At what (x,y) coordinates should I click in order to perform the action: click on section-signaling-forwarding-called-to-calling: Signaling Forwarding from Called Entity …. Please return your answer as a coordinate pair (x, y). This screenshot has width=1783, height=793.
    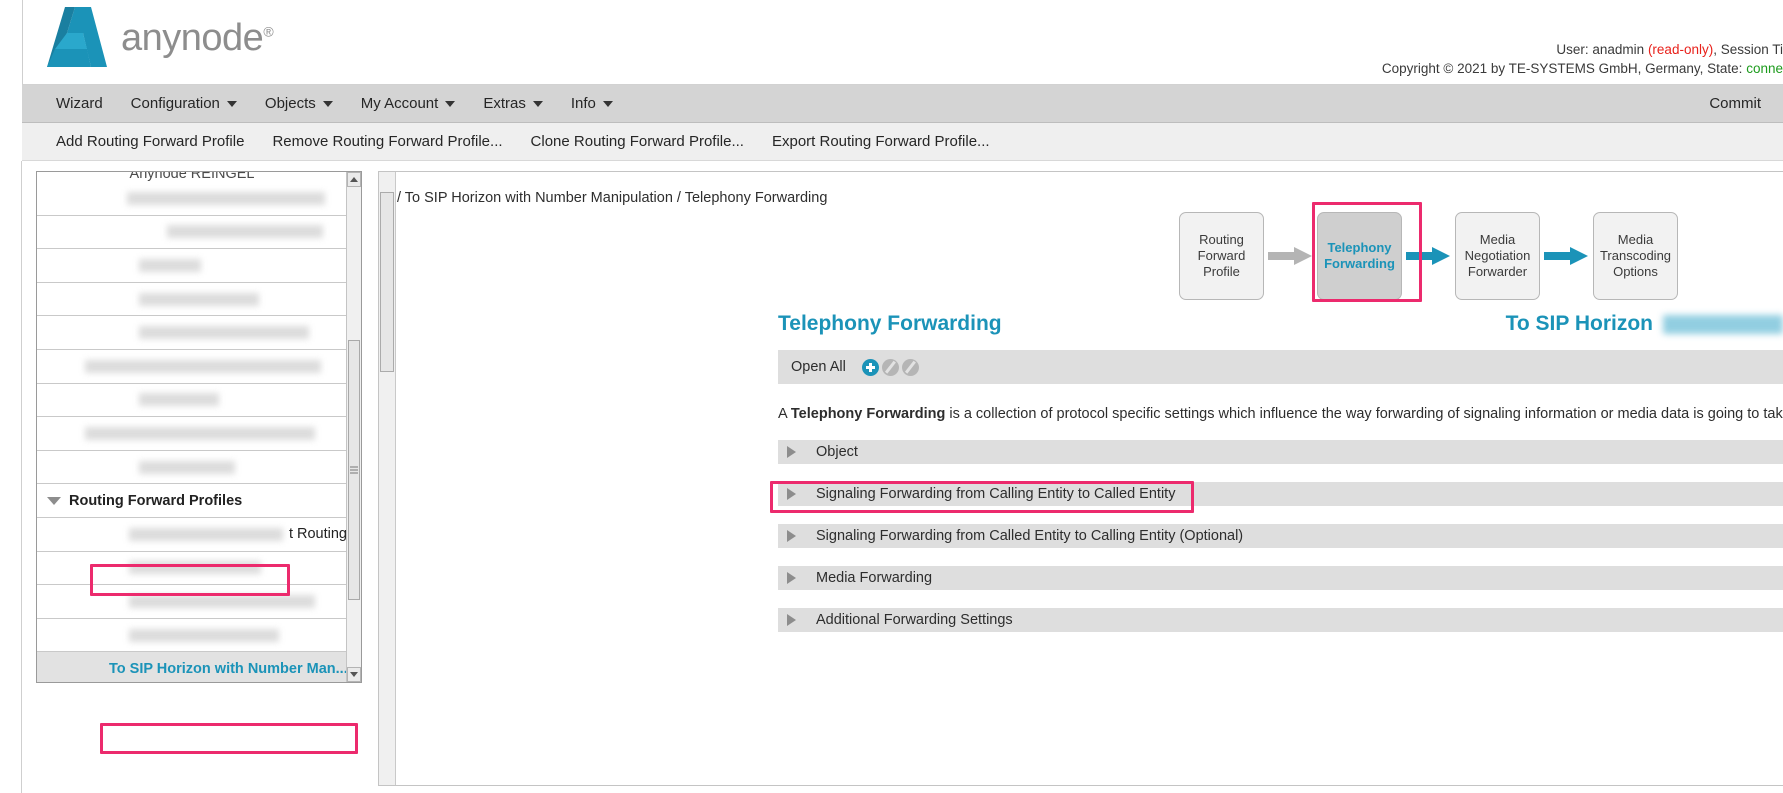
    Looking at the image, I should click on (1280, 536).